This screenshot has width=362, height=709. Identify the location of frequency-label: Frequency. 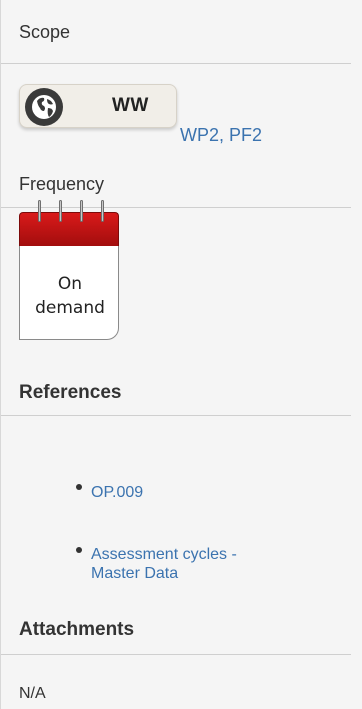
(62, 184).